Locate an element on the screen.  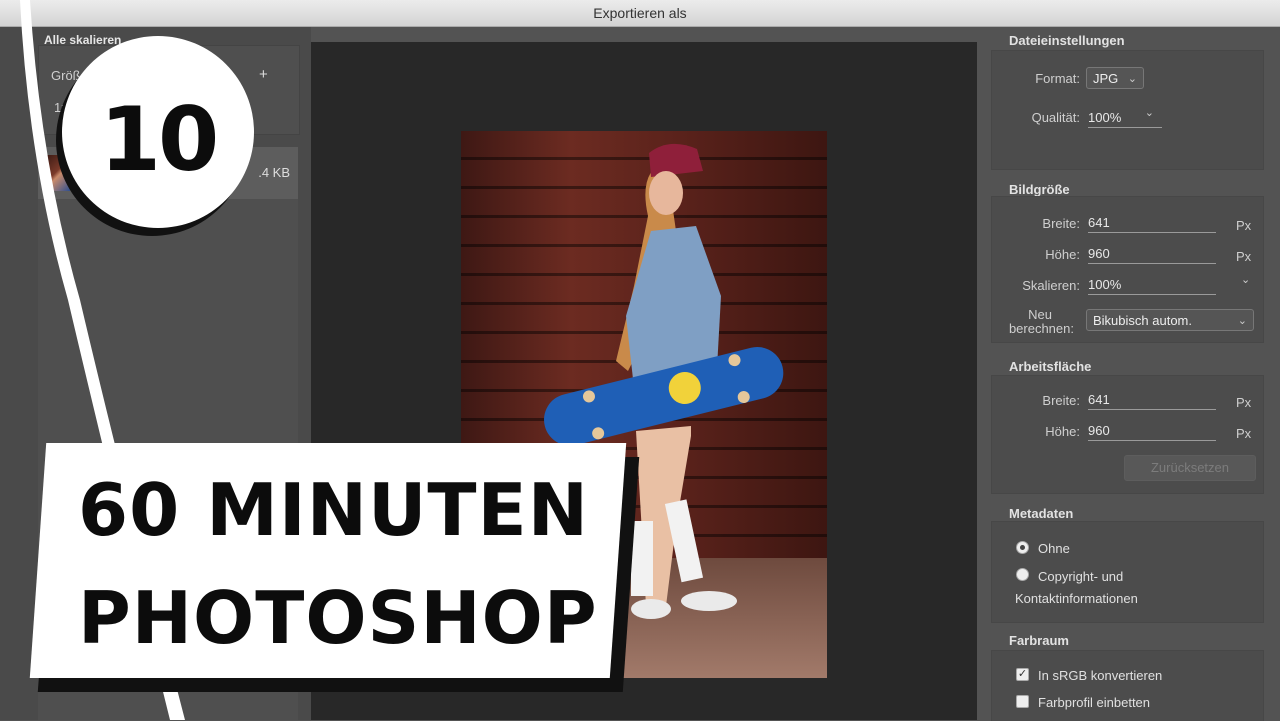
metadata-copyright-label-line2: Kontaktinformationen is located at coordinates (1076, 598).